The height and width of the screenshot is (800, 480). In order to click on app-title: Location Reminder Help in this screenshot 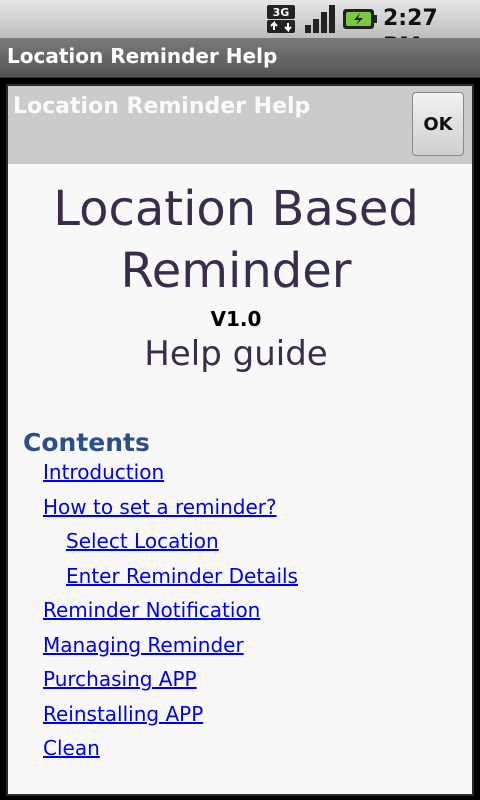, I will do `click(142, 56)`.